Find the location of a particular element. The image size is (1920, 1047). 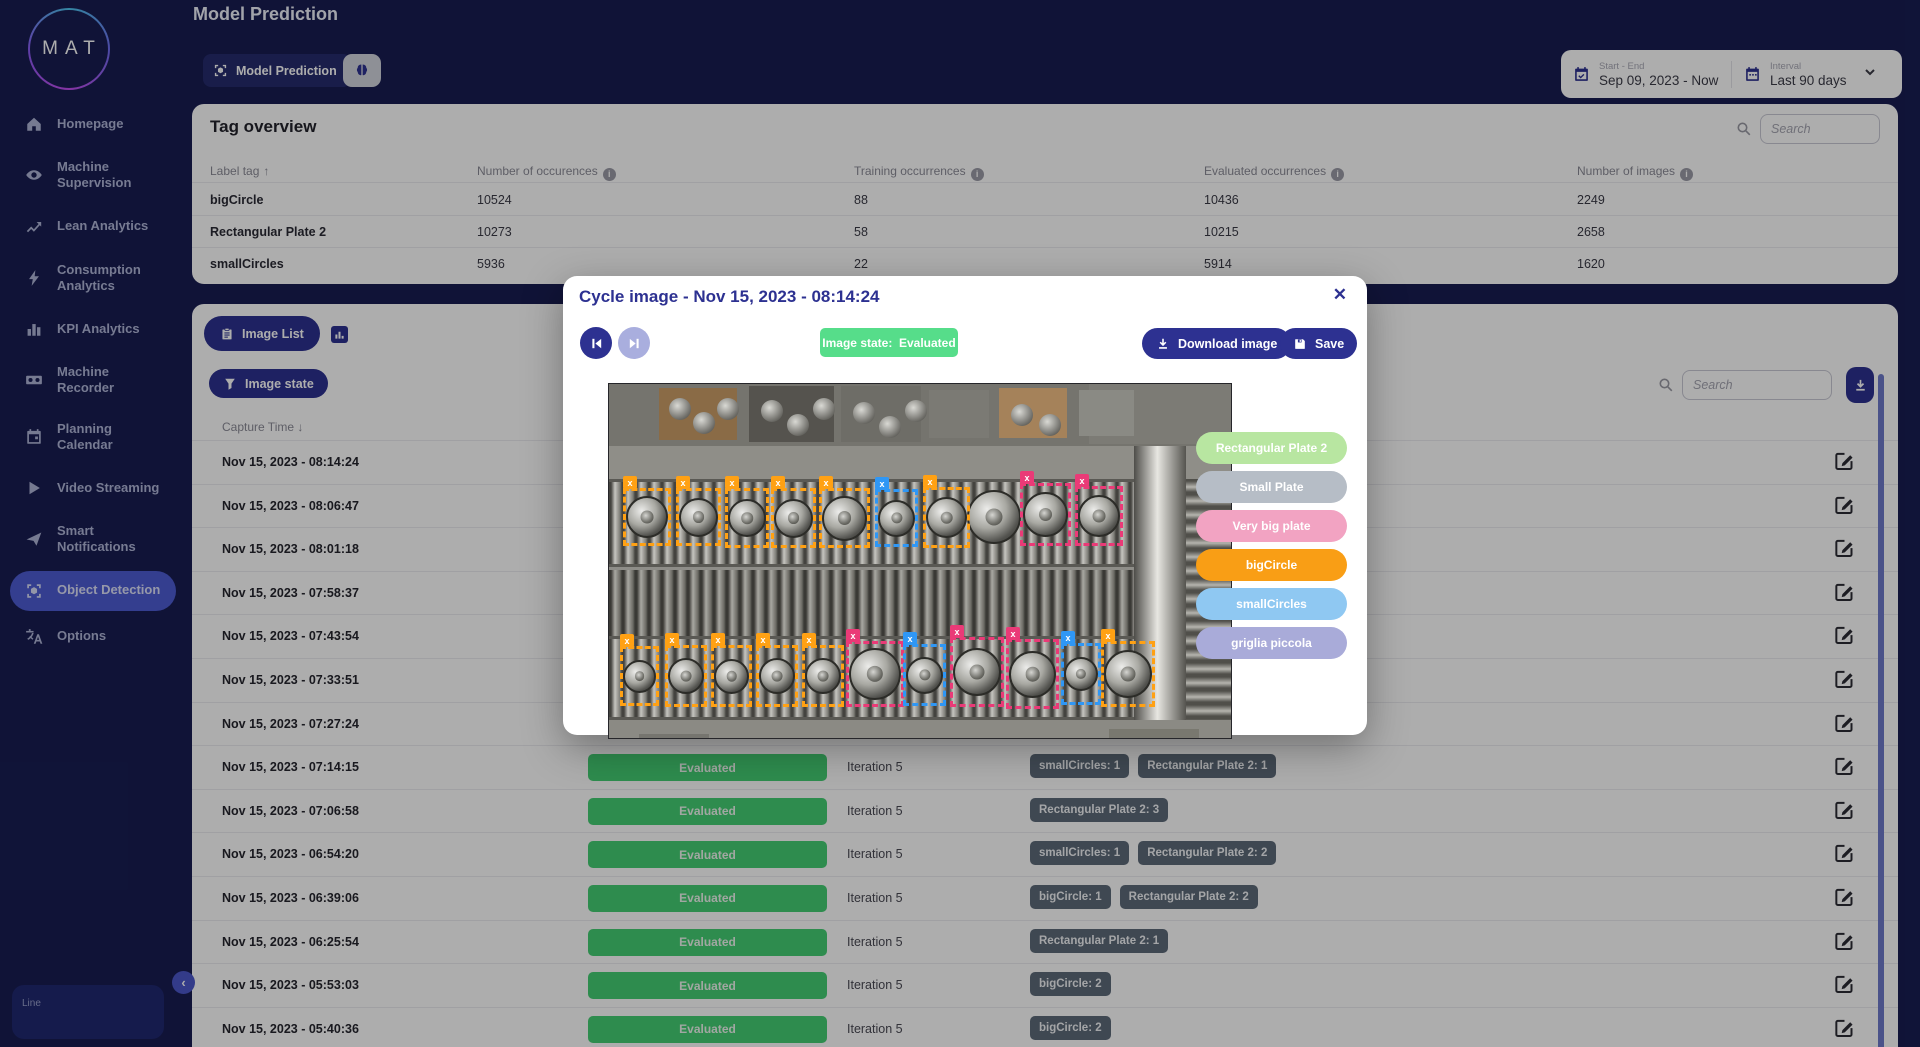

skip-previous-icon is located at coordinates (596, 343).